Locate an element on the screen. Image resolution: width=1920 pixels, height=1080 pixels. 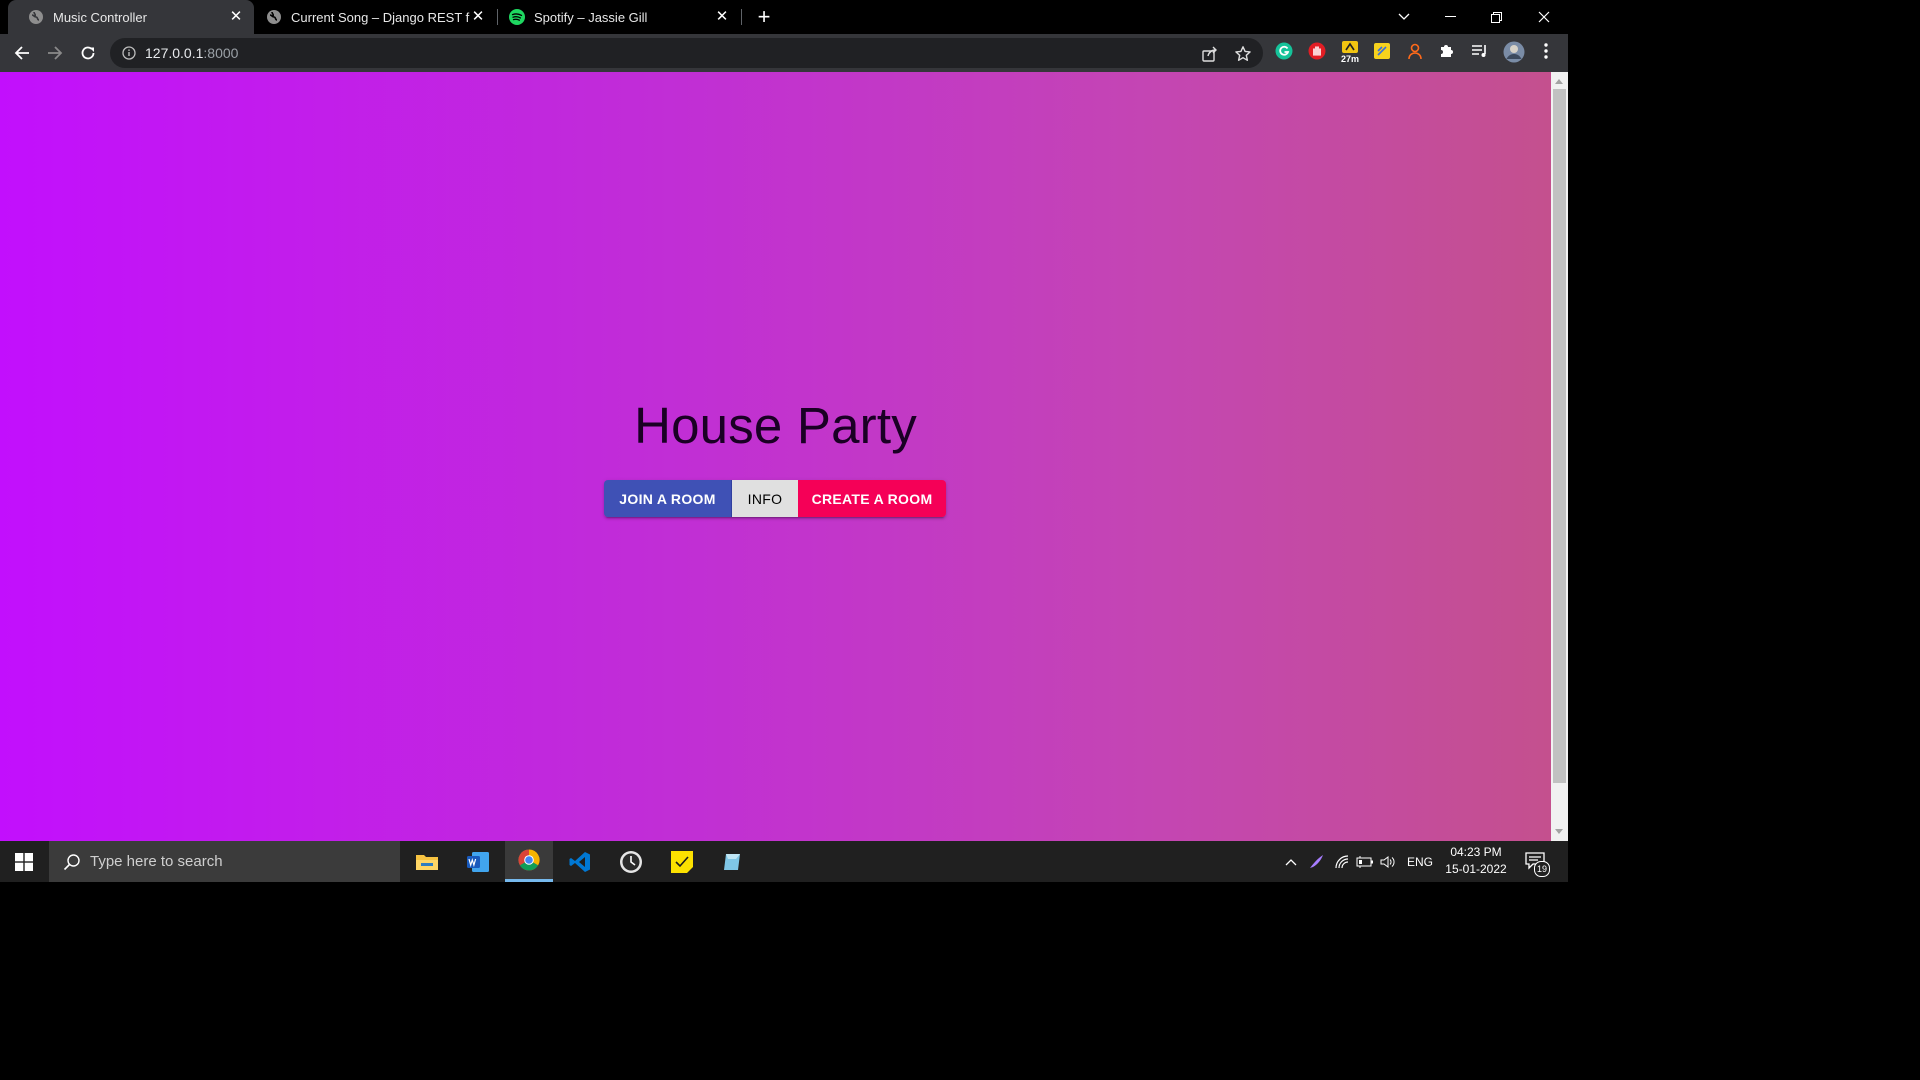
close-icon is located at coordinates (1544, 17).